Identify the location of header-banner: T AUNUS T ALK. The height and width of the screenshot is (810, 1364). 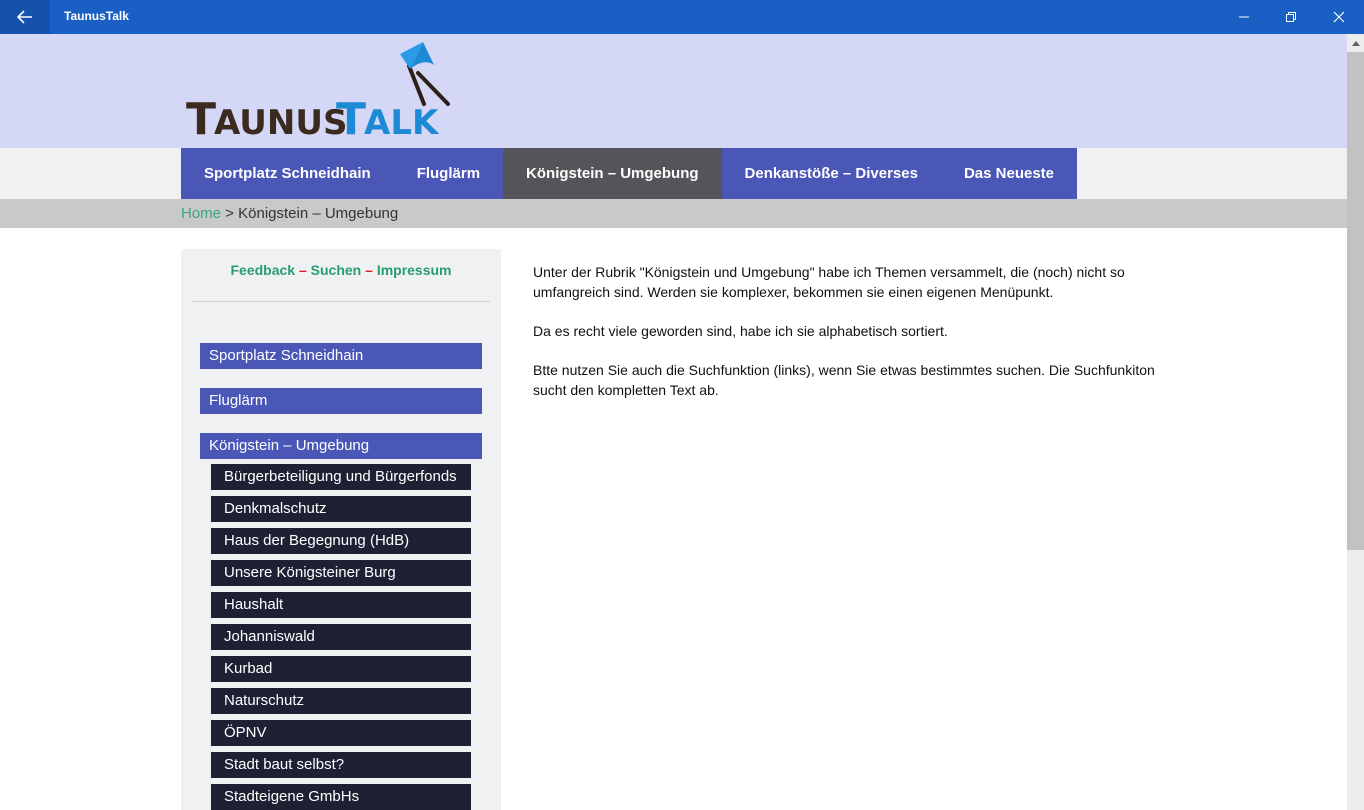
(673, 91).